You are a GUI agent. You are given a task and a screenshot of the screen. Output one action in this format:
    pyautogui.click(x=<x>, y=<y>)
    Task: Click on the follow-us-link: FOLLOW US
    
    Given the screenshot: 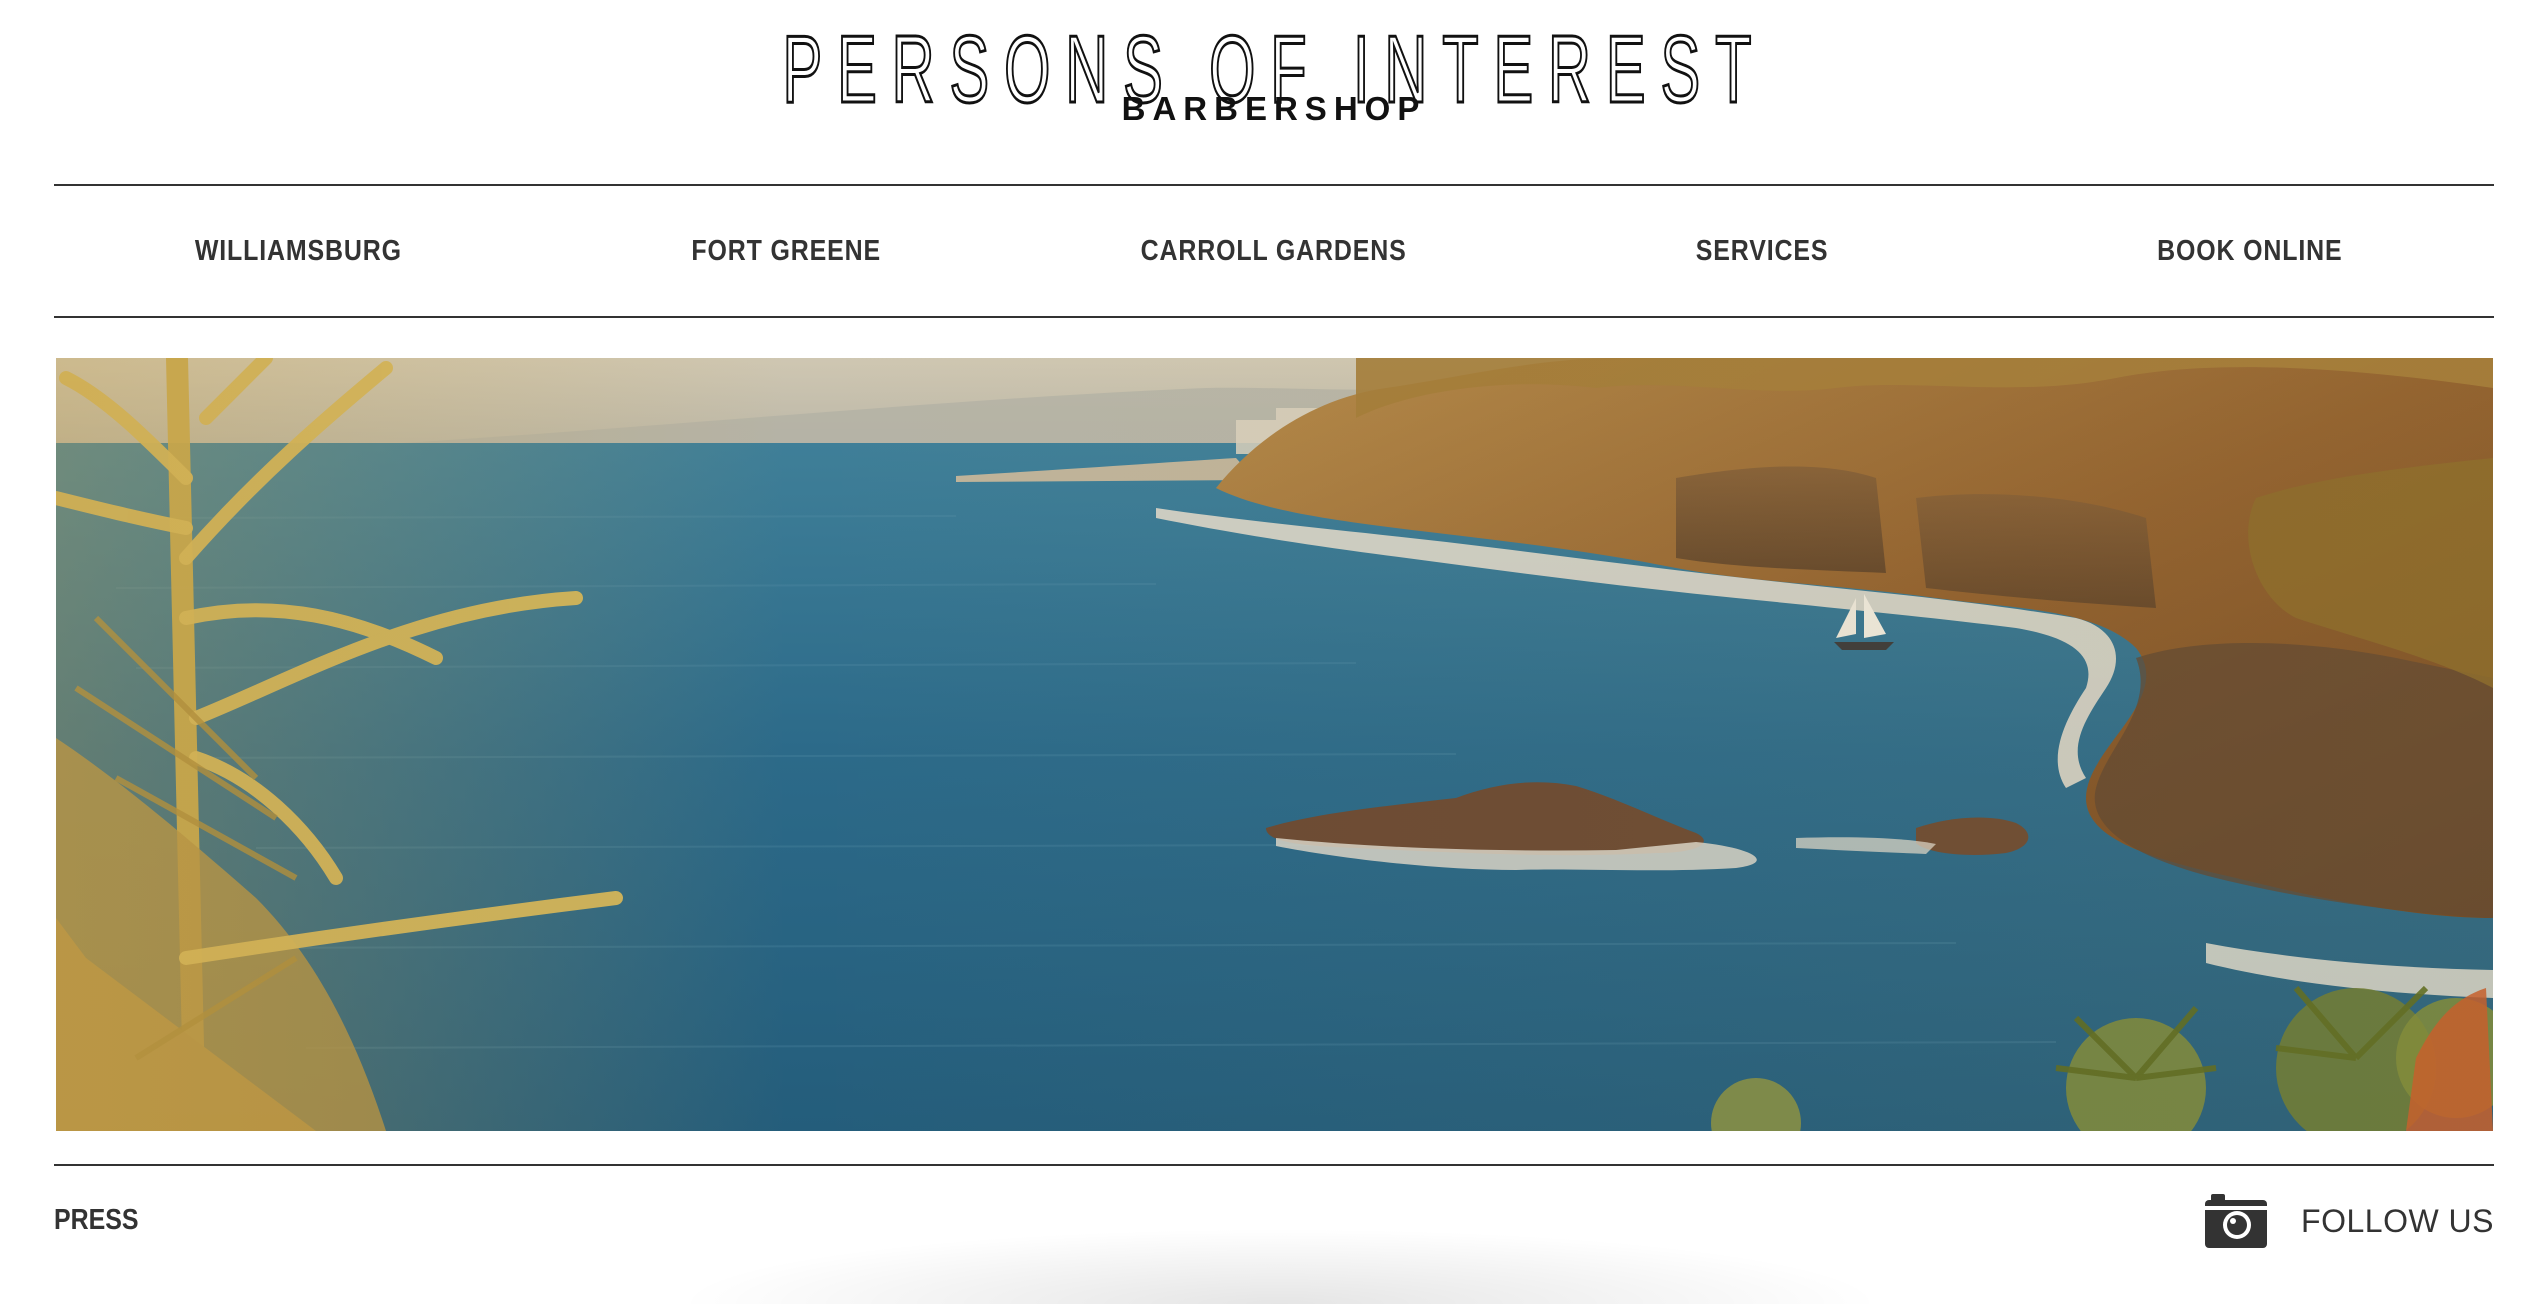 What is the action you would take?
    pyautogui.click(x=2348, y=1221)
    